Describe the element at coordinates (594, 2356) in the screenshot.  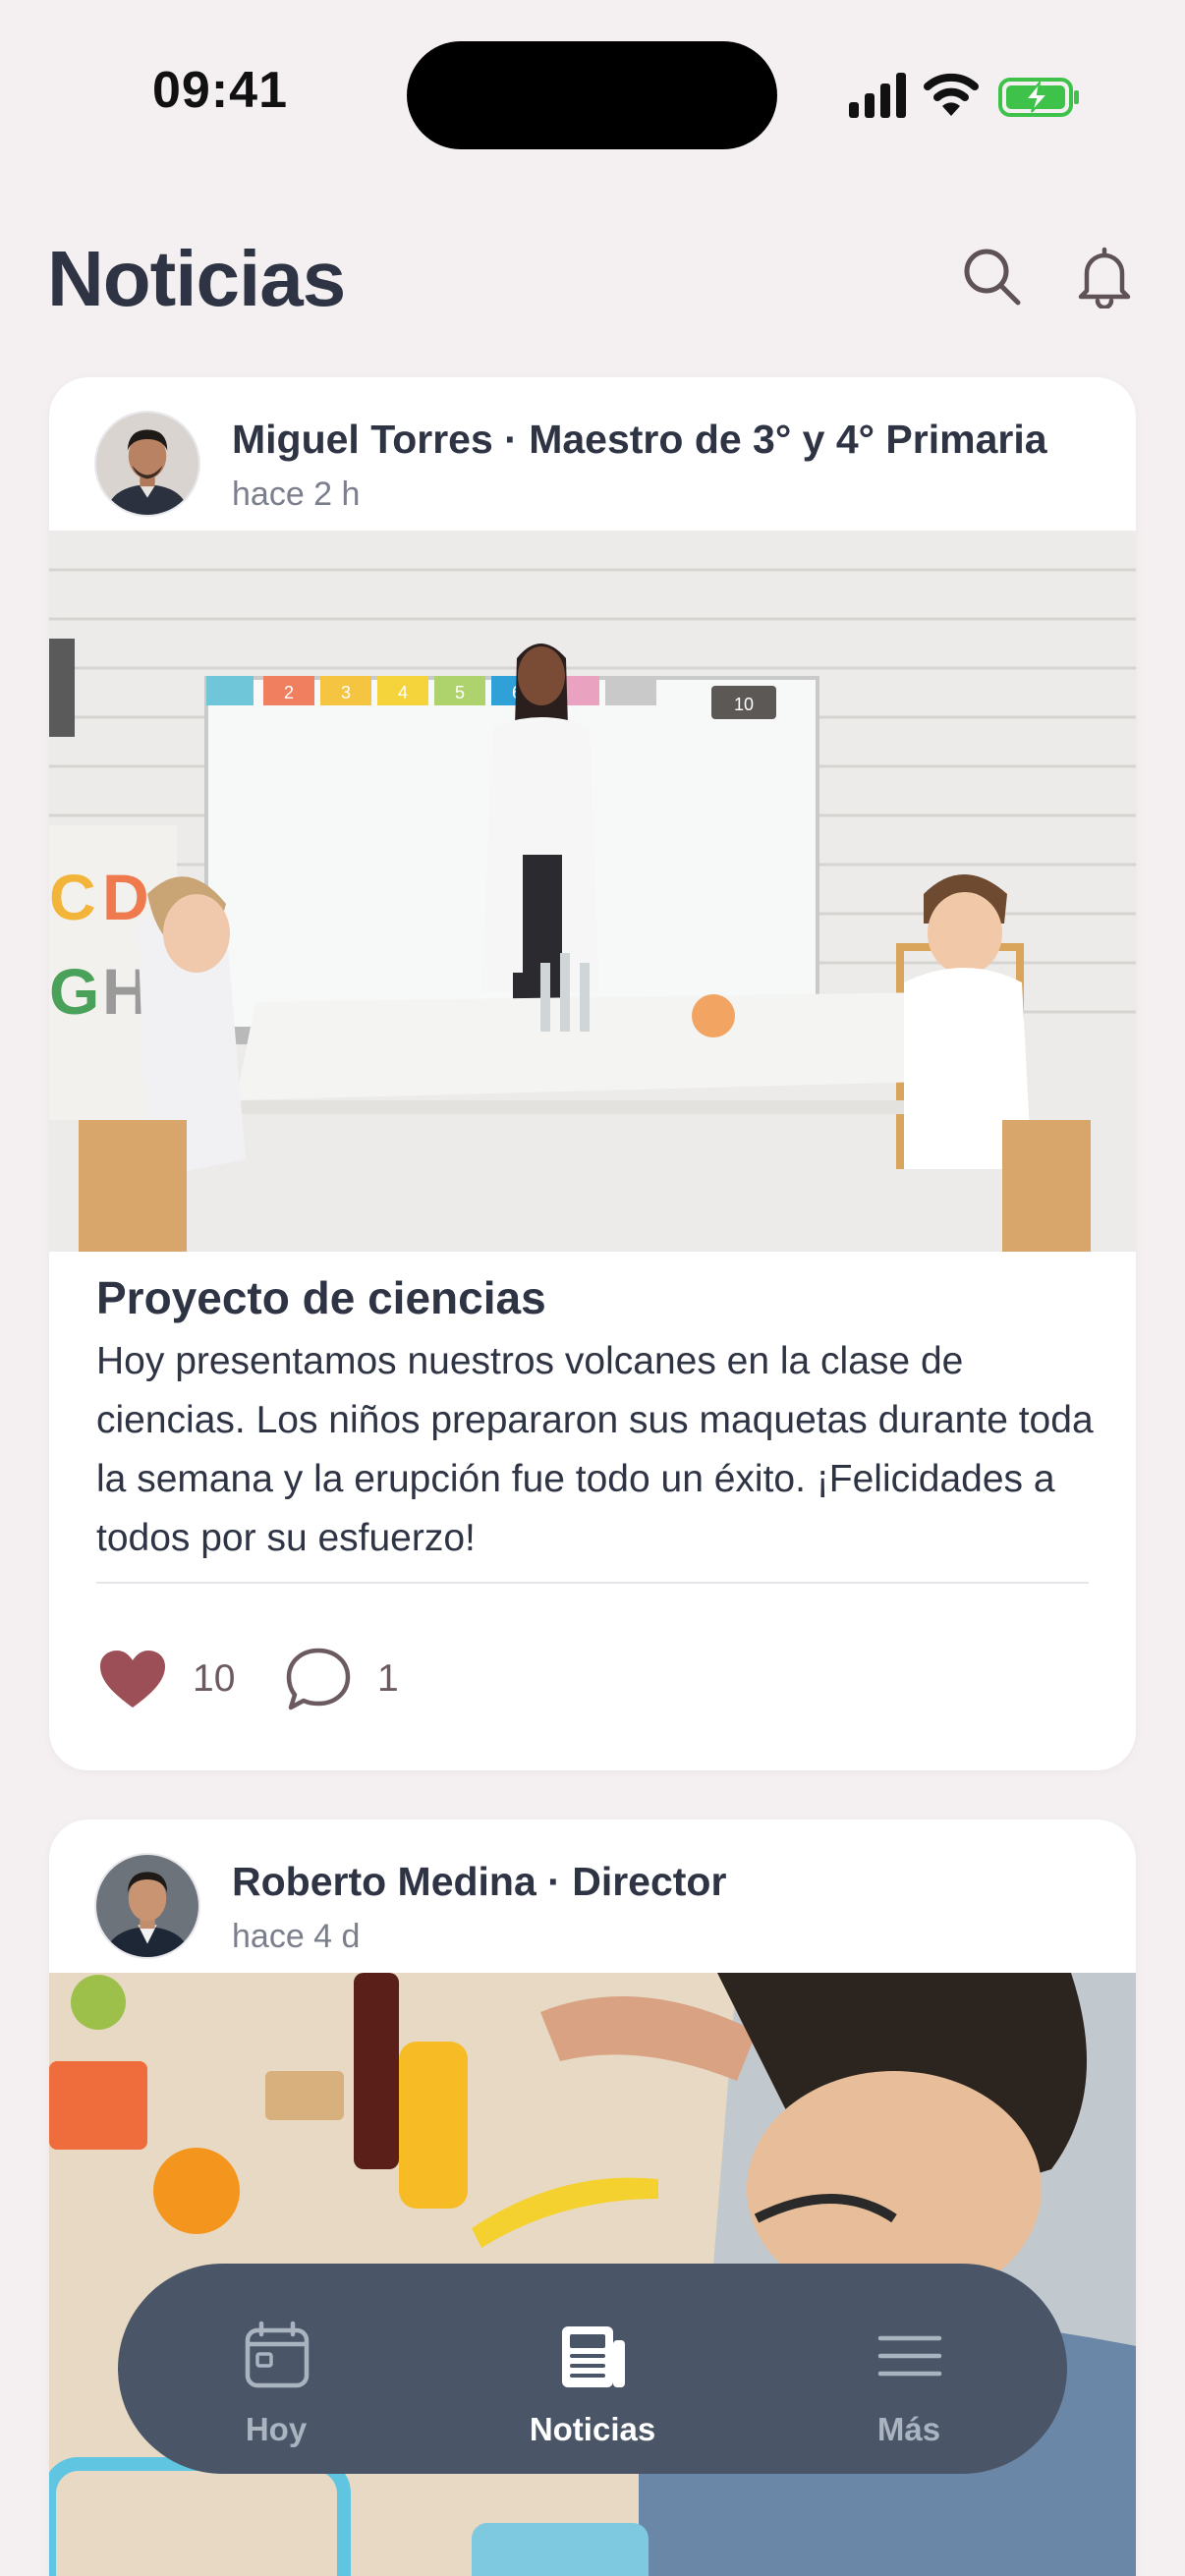
I see `newspaper-icon` at that location.